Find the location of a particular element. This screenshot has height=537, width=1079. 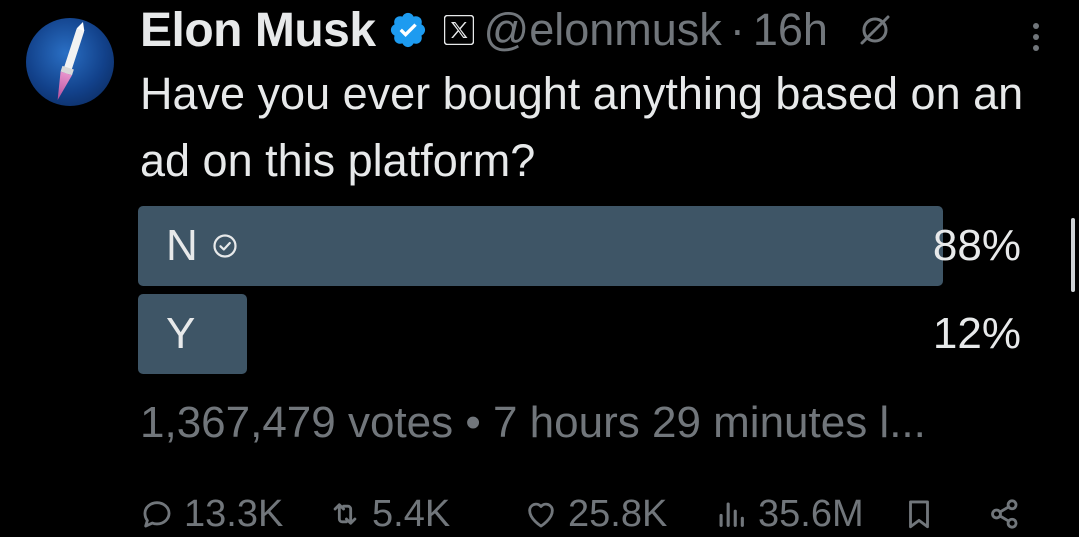

more-icon is located at coordinates (1036, 37).